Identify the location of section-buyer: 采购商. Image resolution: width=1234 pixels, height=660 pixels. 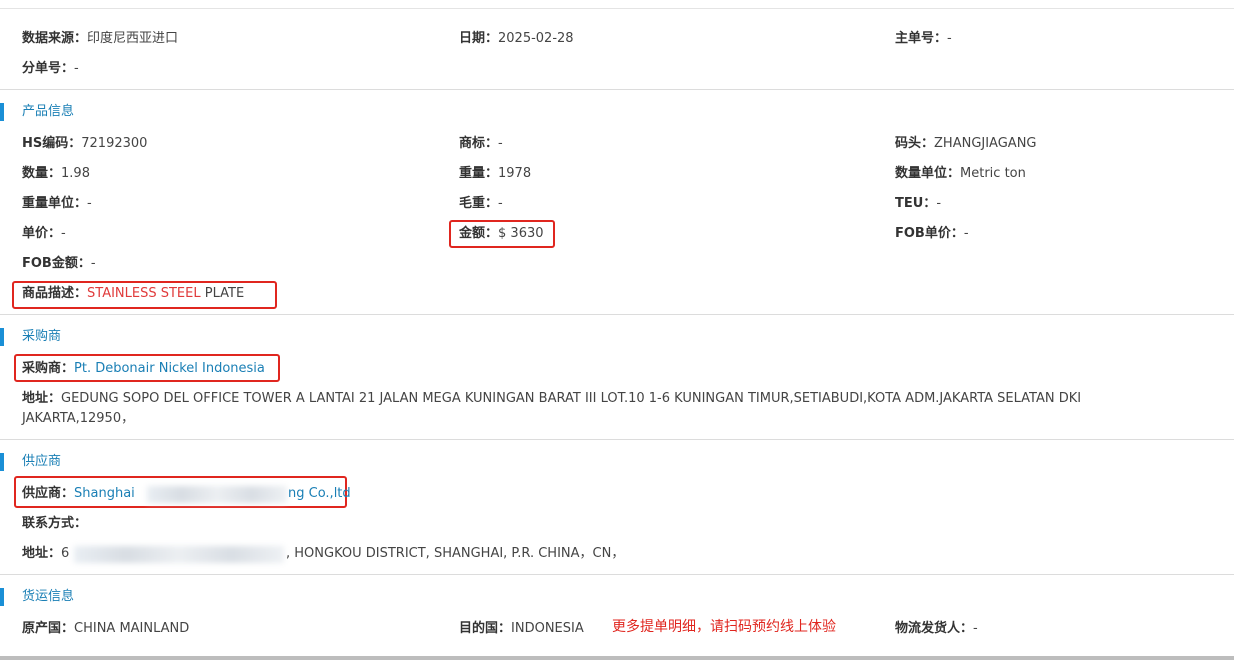
(100, 337).